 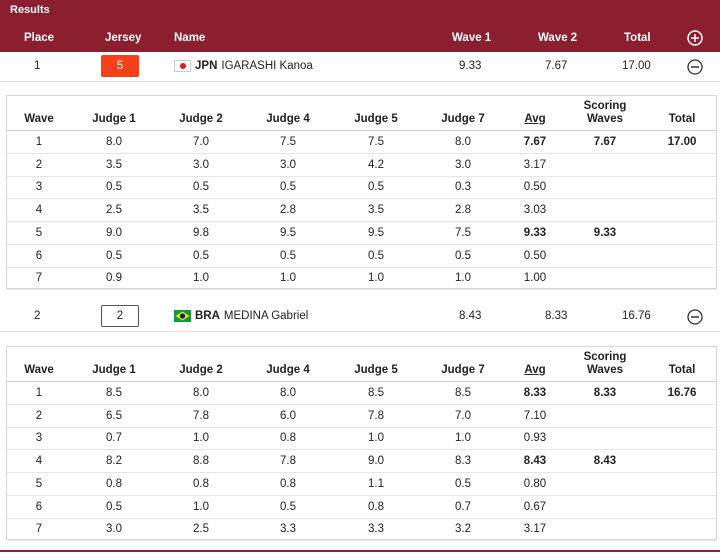 What do you see at coordinates (361, 279) in the screenshot?
I see `wave-row: 7 0.9 1.0 1.0 1.0 1.0 1.00` at bounding box center [361, 279].